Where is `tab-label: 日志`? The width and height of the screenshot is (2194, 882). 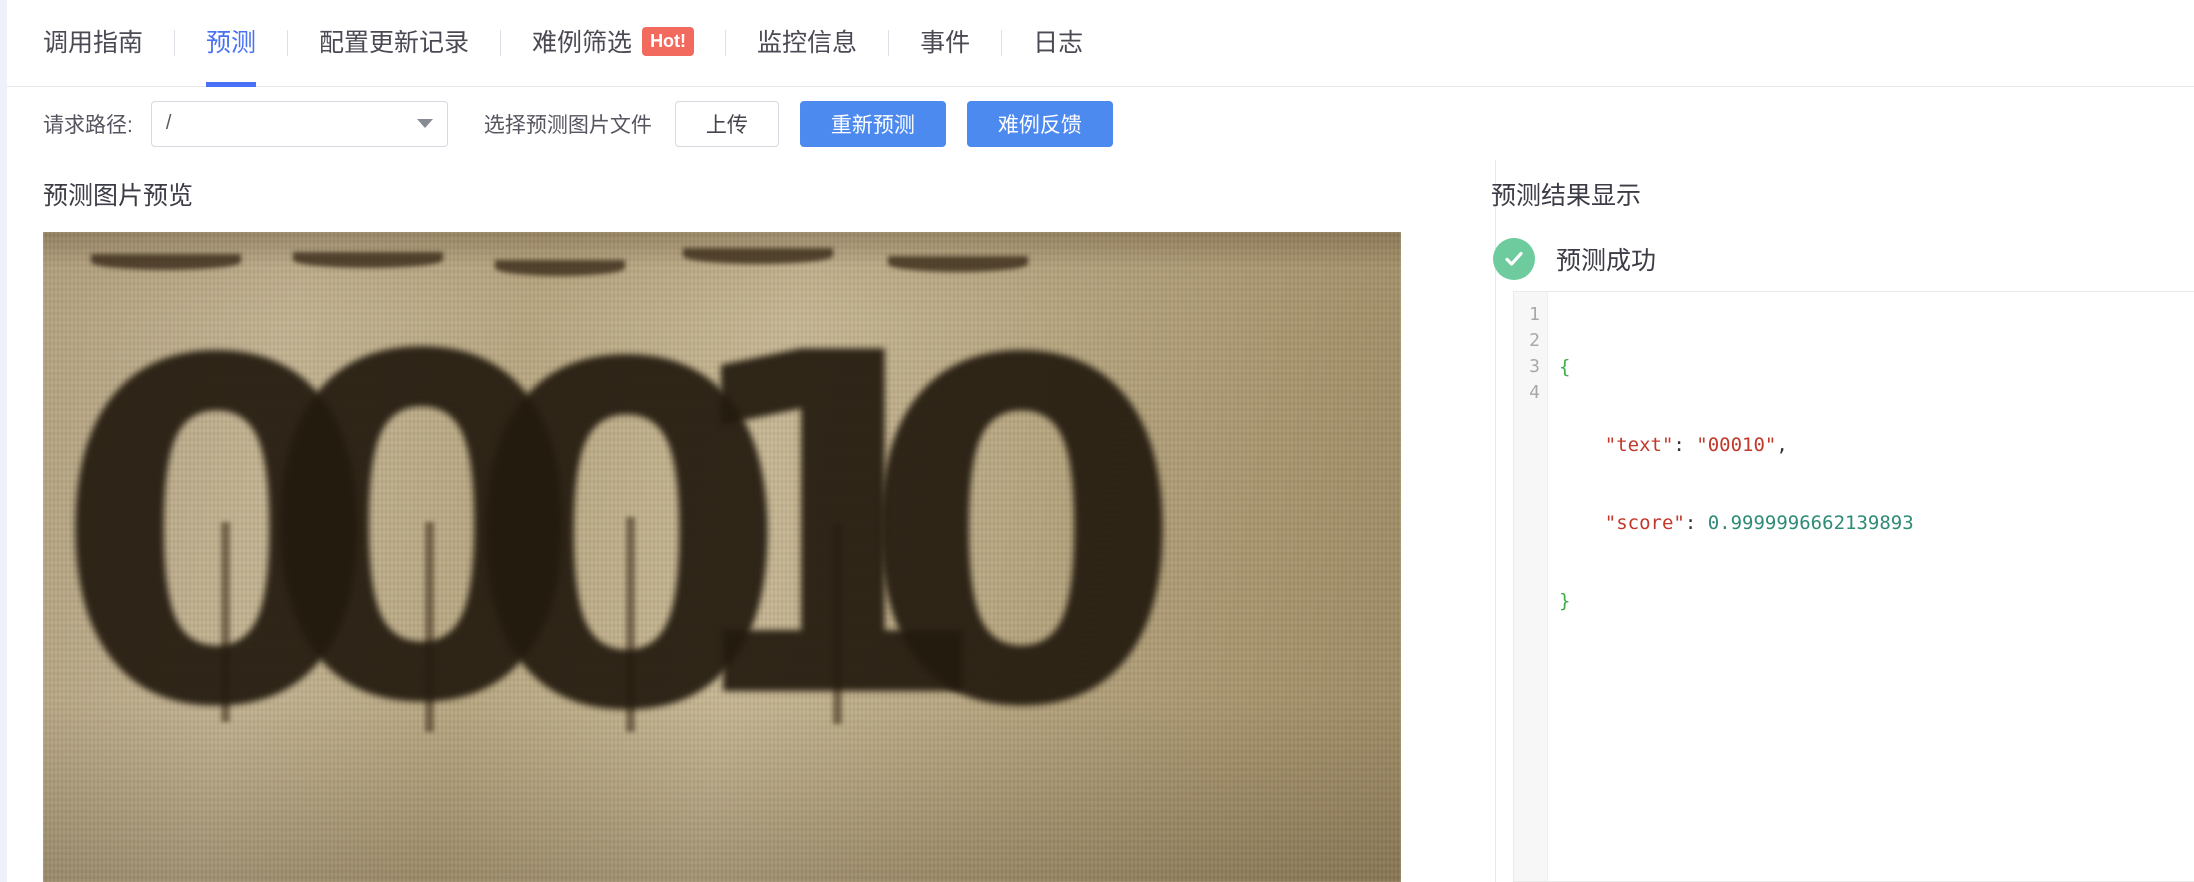 tab-label: 日志 is located at coordinates (1058, 42).